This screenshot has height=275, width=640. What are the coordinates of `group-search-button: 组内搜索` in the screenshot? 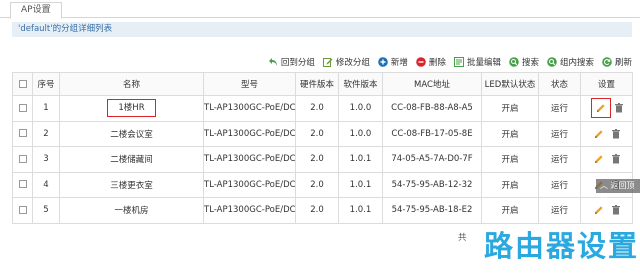 It's located at (570, 62).